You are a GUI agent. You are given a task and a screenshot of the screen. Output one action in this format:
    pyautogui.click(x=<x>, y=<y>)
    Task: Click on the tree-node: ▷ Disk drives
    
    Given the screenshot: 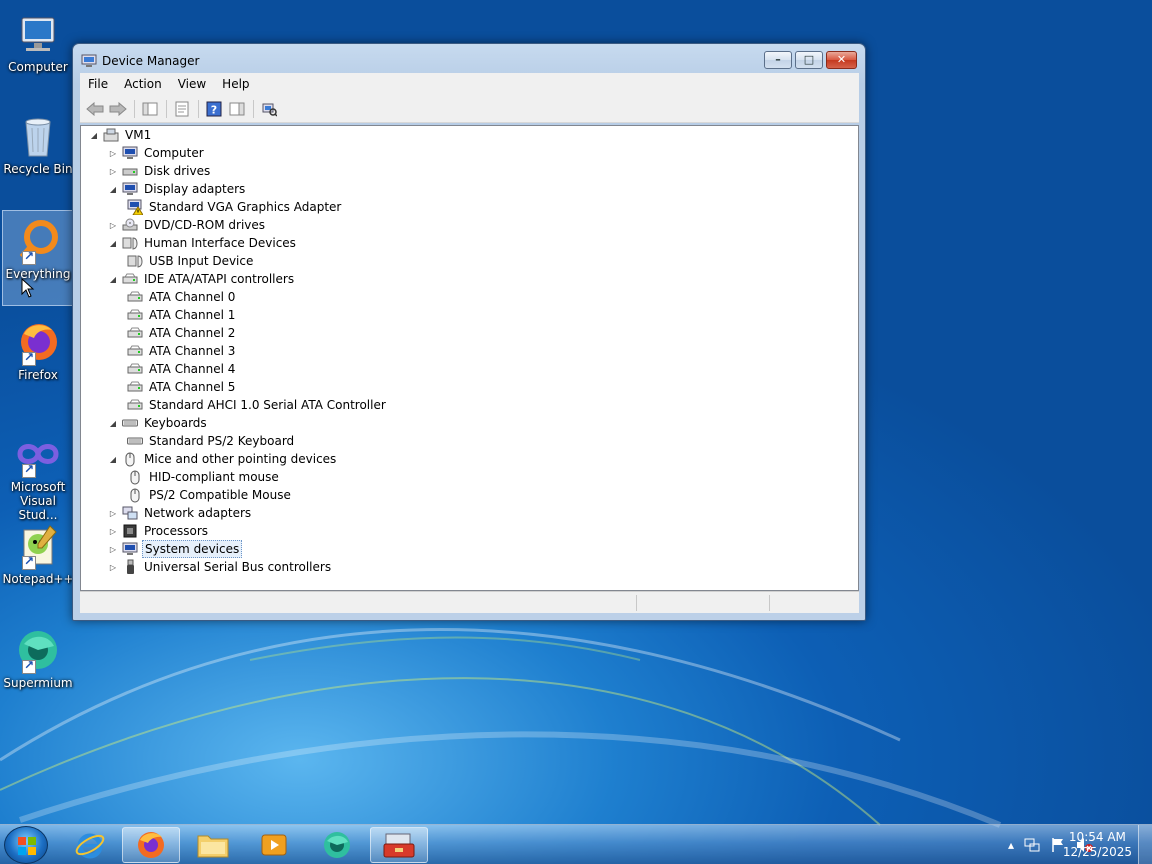 What is the action you would take?
    pyautogui.click(x=160, y=171)
    